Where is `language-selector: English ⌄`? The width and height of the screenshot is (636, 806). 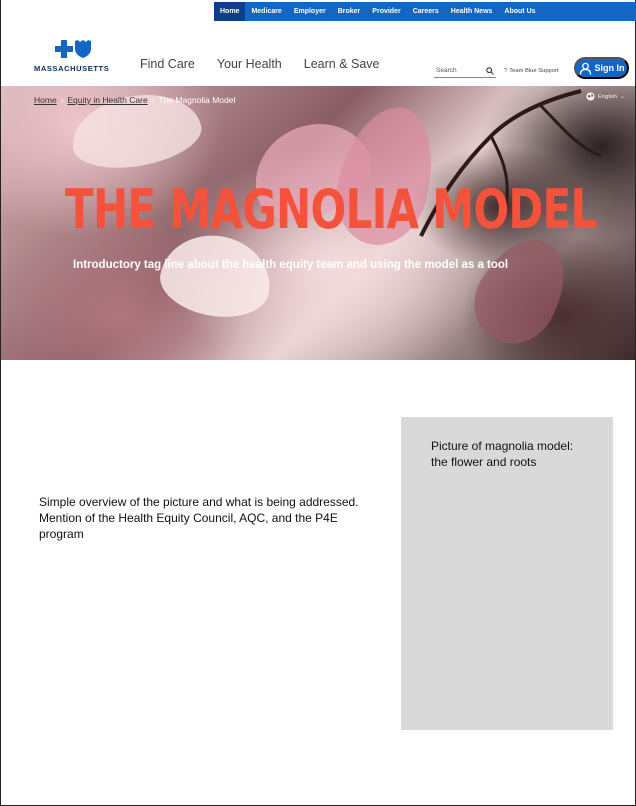 language-selector: English ⌄ is located at coordinates (605, 96).